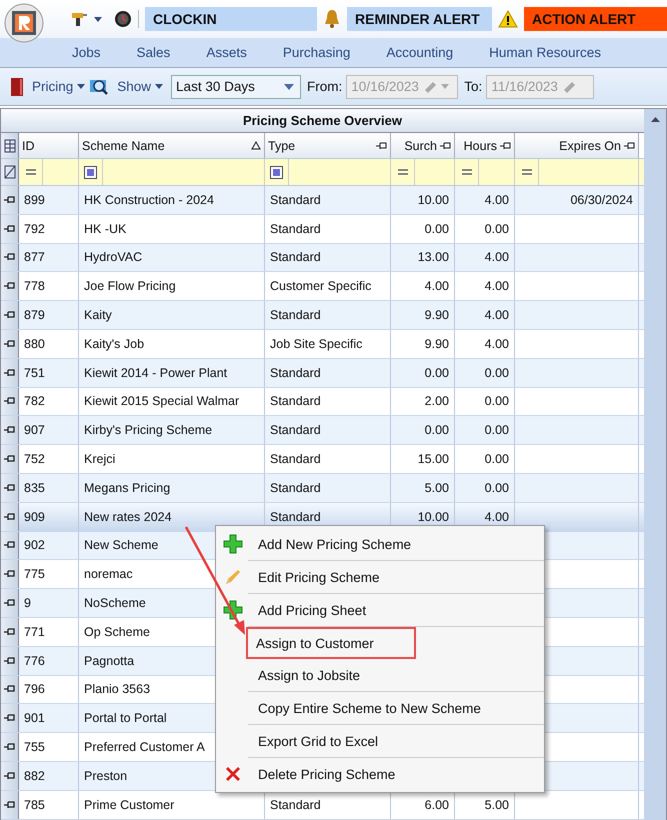 This screenshot has height=820, width=667. Describe the element at coordinates (117, 689) in the screenshot. I see `table-cell: Planio 3563` at that location.